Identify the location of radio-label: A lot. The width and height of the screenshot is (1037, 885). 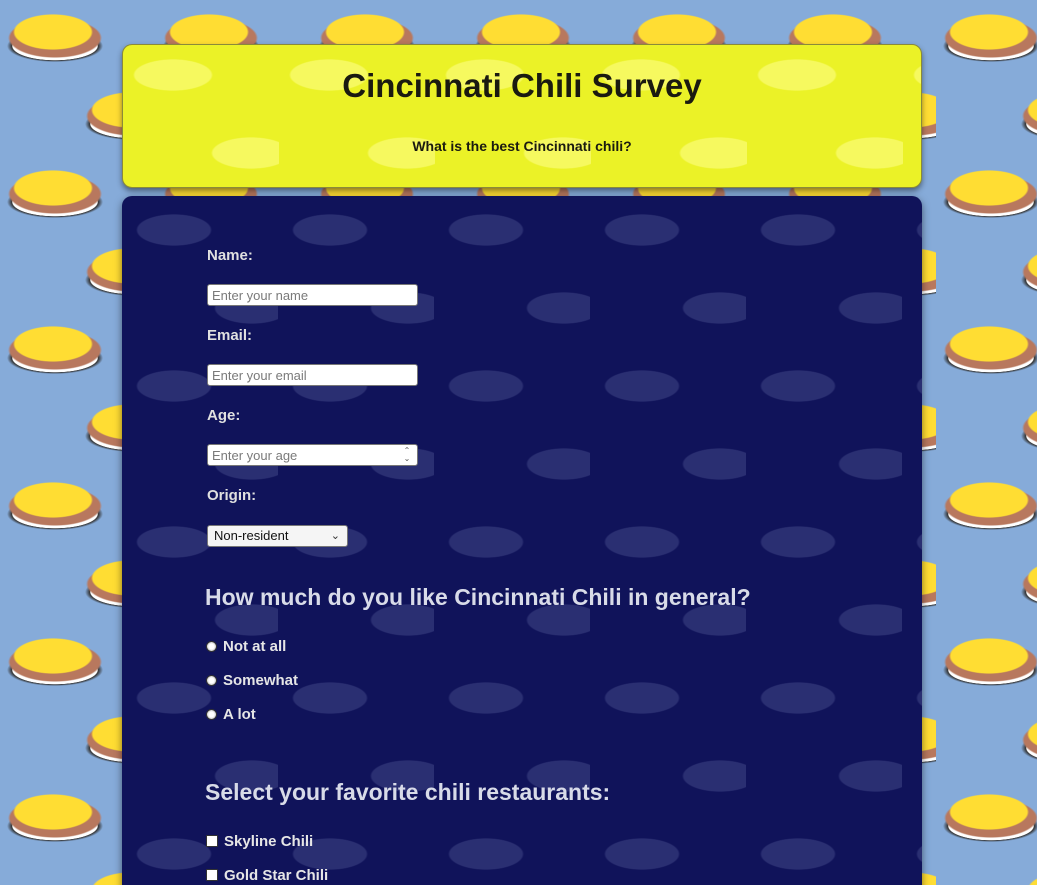
(239, 714).